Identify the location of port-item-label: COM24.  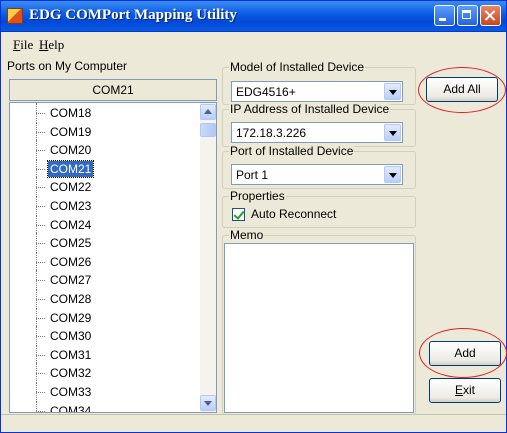
(71, 224).